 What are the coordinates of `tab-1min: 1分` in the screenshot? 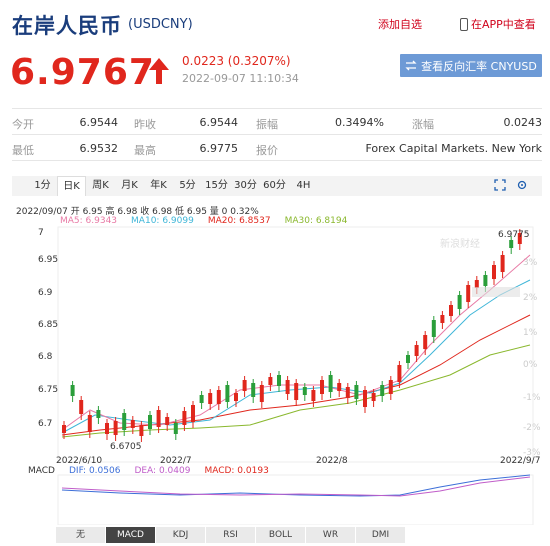 It's located at (42, 186).